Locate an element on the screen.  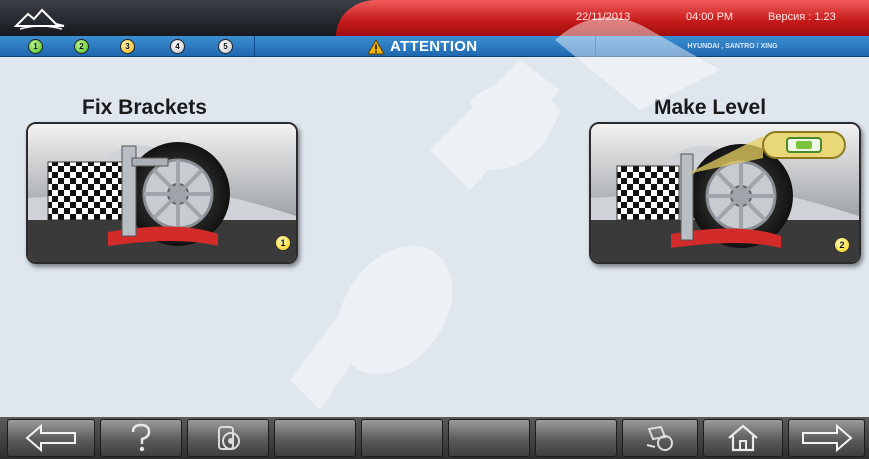
question-icon is located at coordinates (141, 437).